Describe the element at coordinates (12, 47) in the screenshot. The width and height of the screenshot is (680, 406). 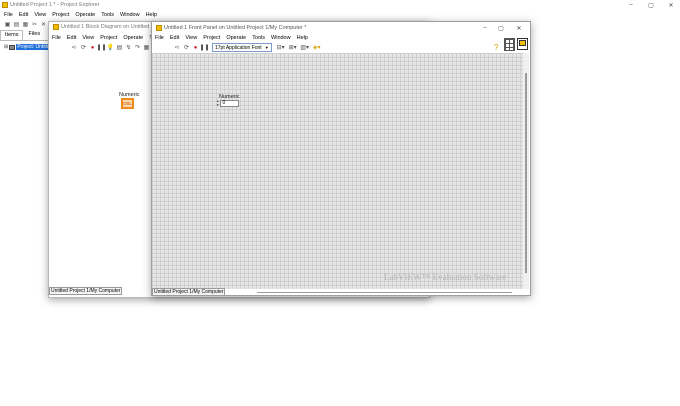
I see `project-icon` at that location.